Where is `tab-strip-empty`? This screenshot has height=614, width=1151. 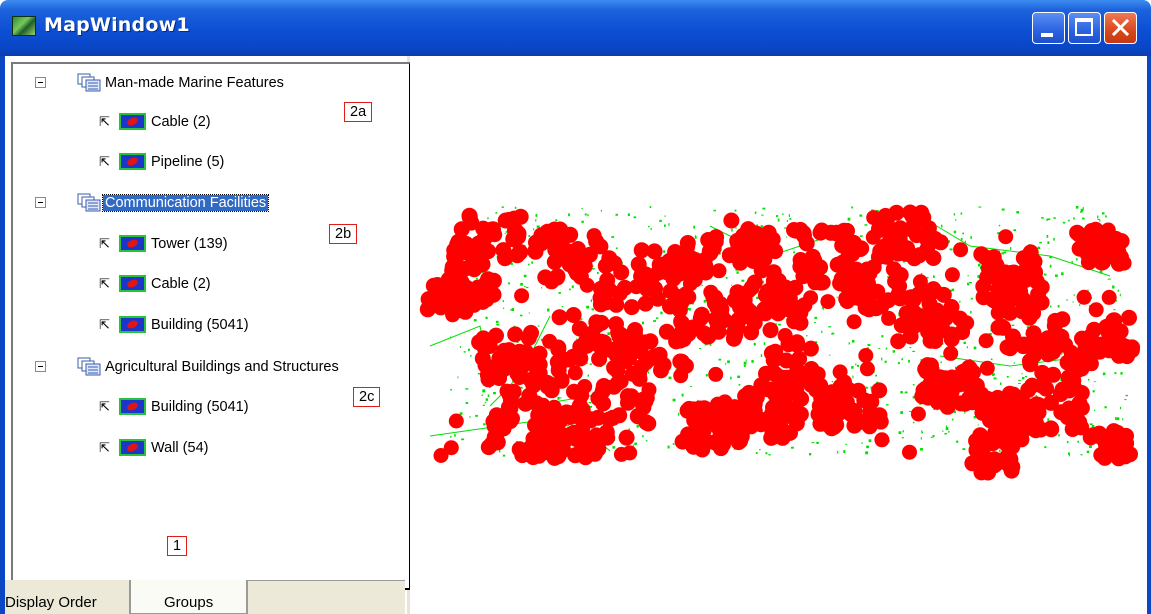 tab-strip-empty is located at coordinates (326, 597).